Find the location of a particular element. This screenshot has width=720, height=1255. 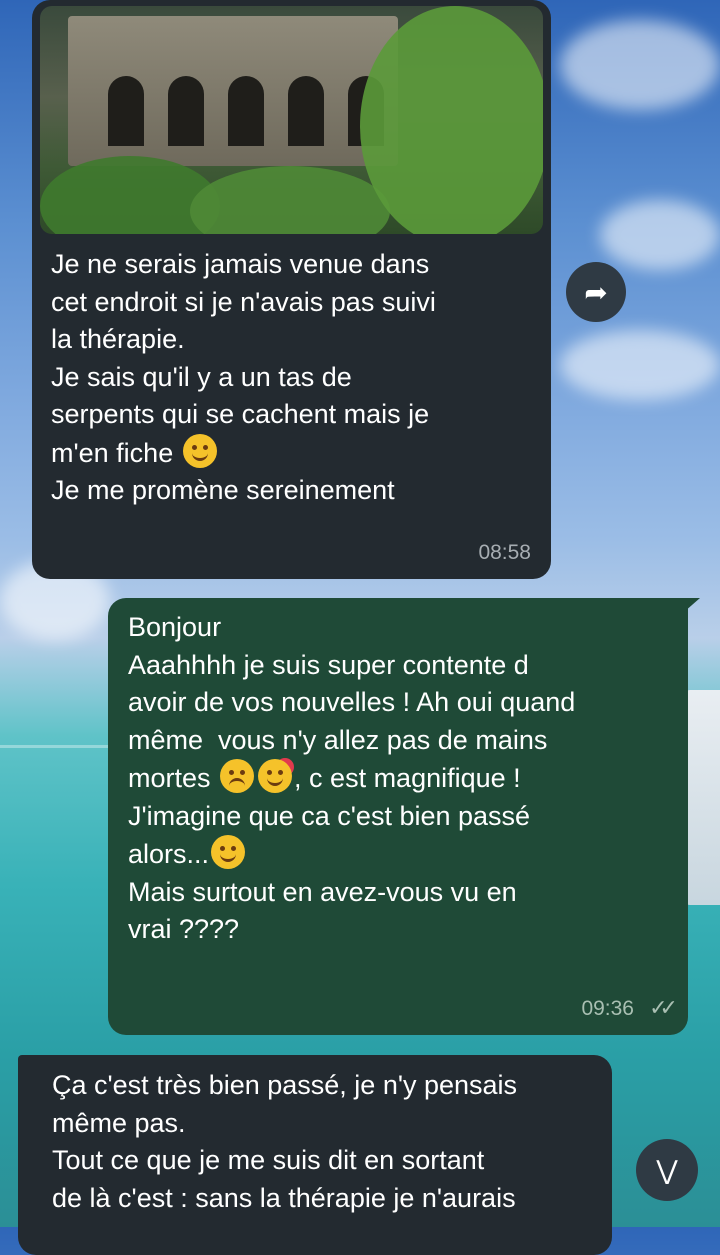

outgoing-bubble-tail is located at coordinates (692, 605).